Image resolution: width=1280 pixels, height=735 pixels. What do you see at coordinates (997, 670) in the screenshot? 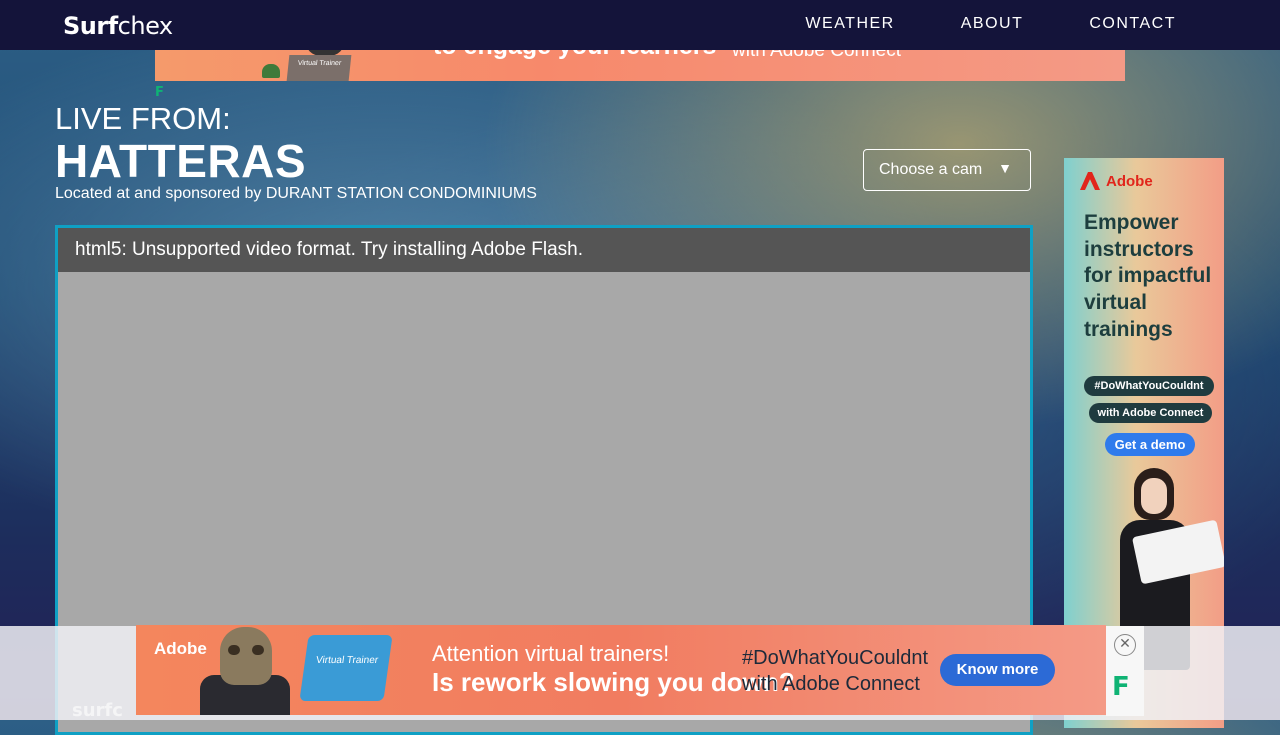
I see `know-more-button: Know more` at bounding box center [997, 670].